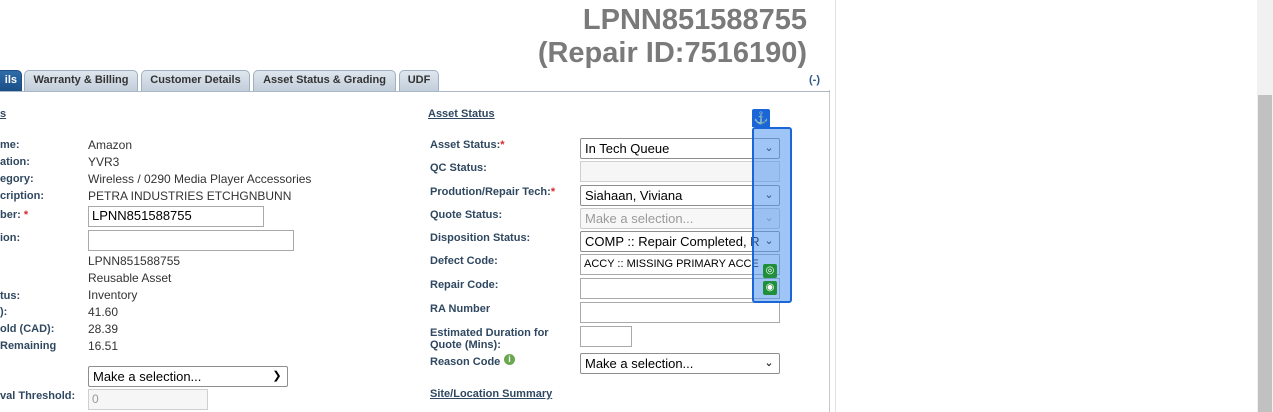 Image resolution: width=1273 pixels, height=412 pixels. I want to click on tech-label: Prodution/Repair Tech:*, so click(493, 192).